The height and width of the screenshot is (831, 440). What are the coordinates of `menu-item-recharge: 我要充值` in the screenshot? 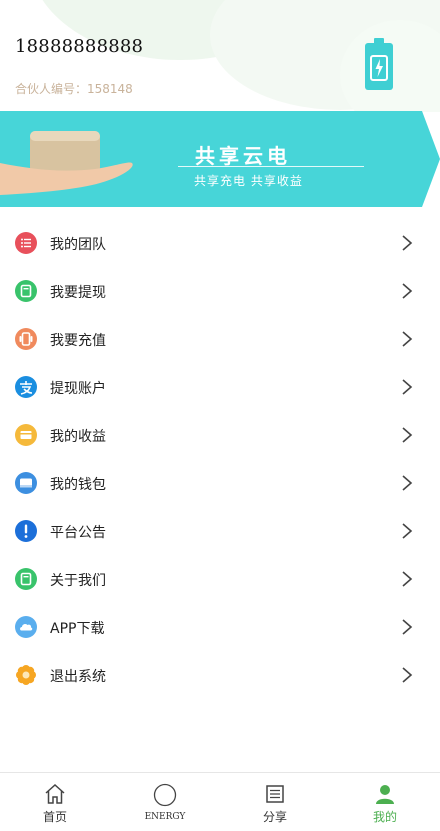 It's located at (220, 339).